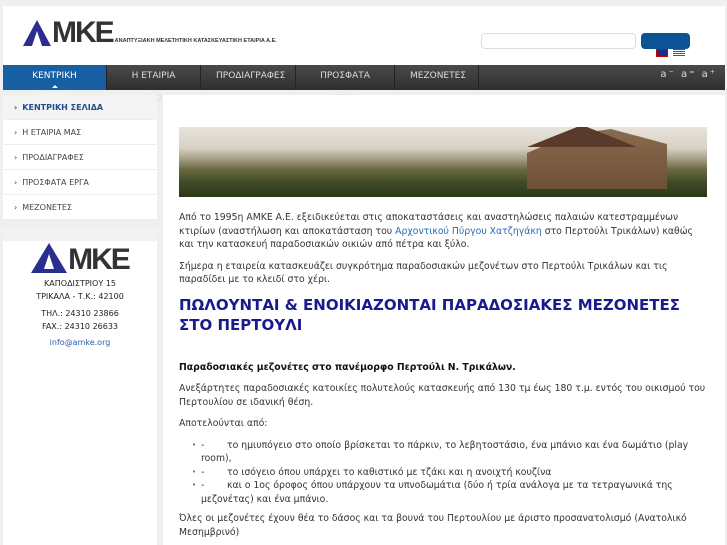 This screenshot has height=545, width=727. What do you see at coordinates (80, 326) in the screenshot?
I see `fax: FAX.: 24310 26633` at bounding box center [80, 326].